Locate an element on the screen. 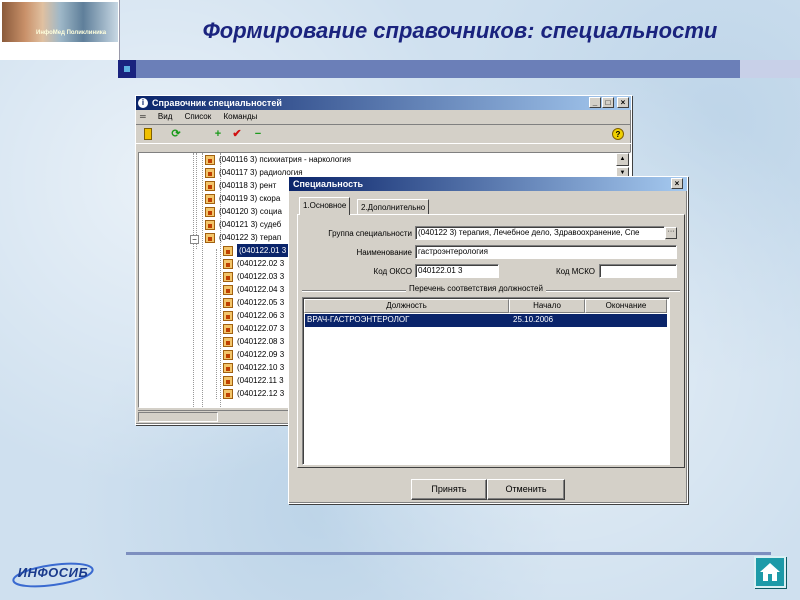 This screenshot has height=600, width=800. menu-commands: Команды is located at coordinates (240, 116).